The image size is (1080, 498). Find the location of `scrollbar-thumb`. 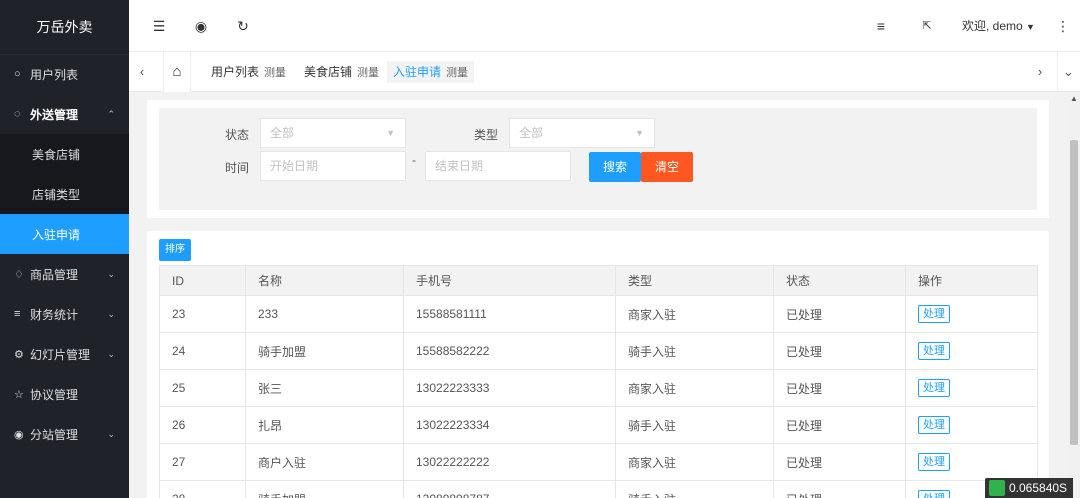

scrollbar-thumb is located at coordinates (1074, 292).